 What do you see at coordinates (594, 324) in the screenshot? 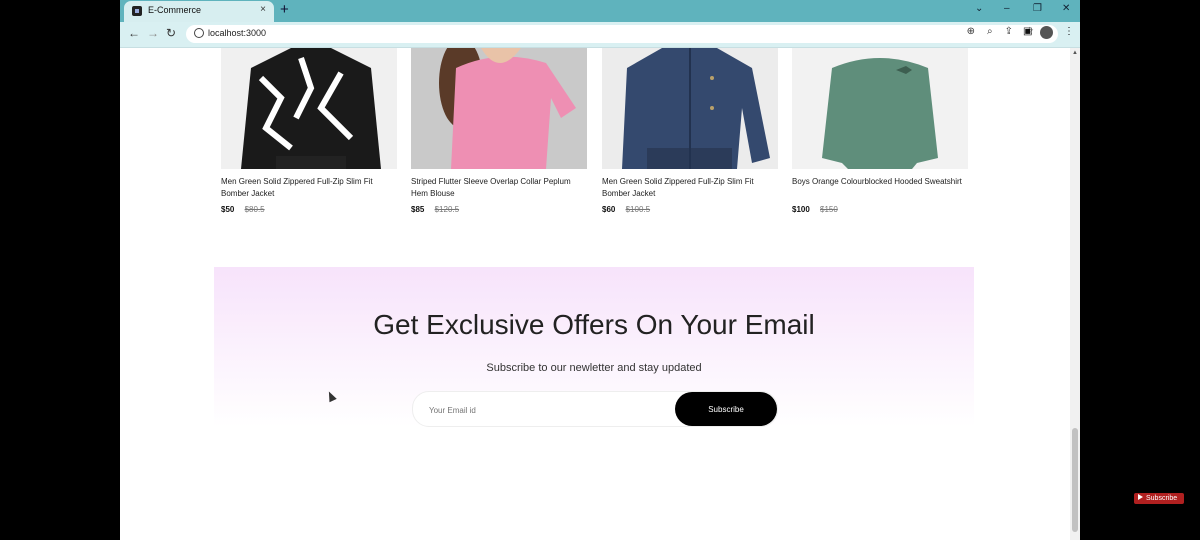
I see `newsletter-heading: Get Exclusive Offers On Your Email` at bounding box center [594, 324].